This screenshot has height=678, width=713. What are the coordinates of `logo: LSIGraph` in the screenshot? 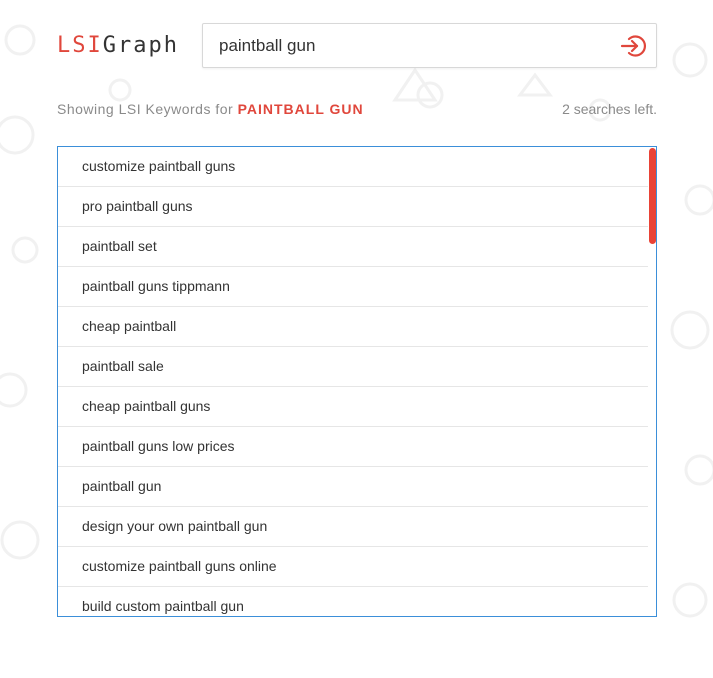 It's located at (118, 45).